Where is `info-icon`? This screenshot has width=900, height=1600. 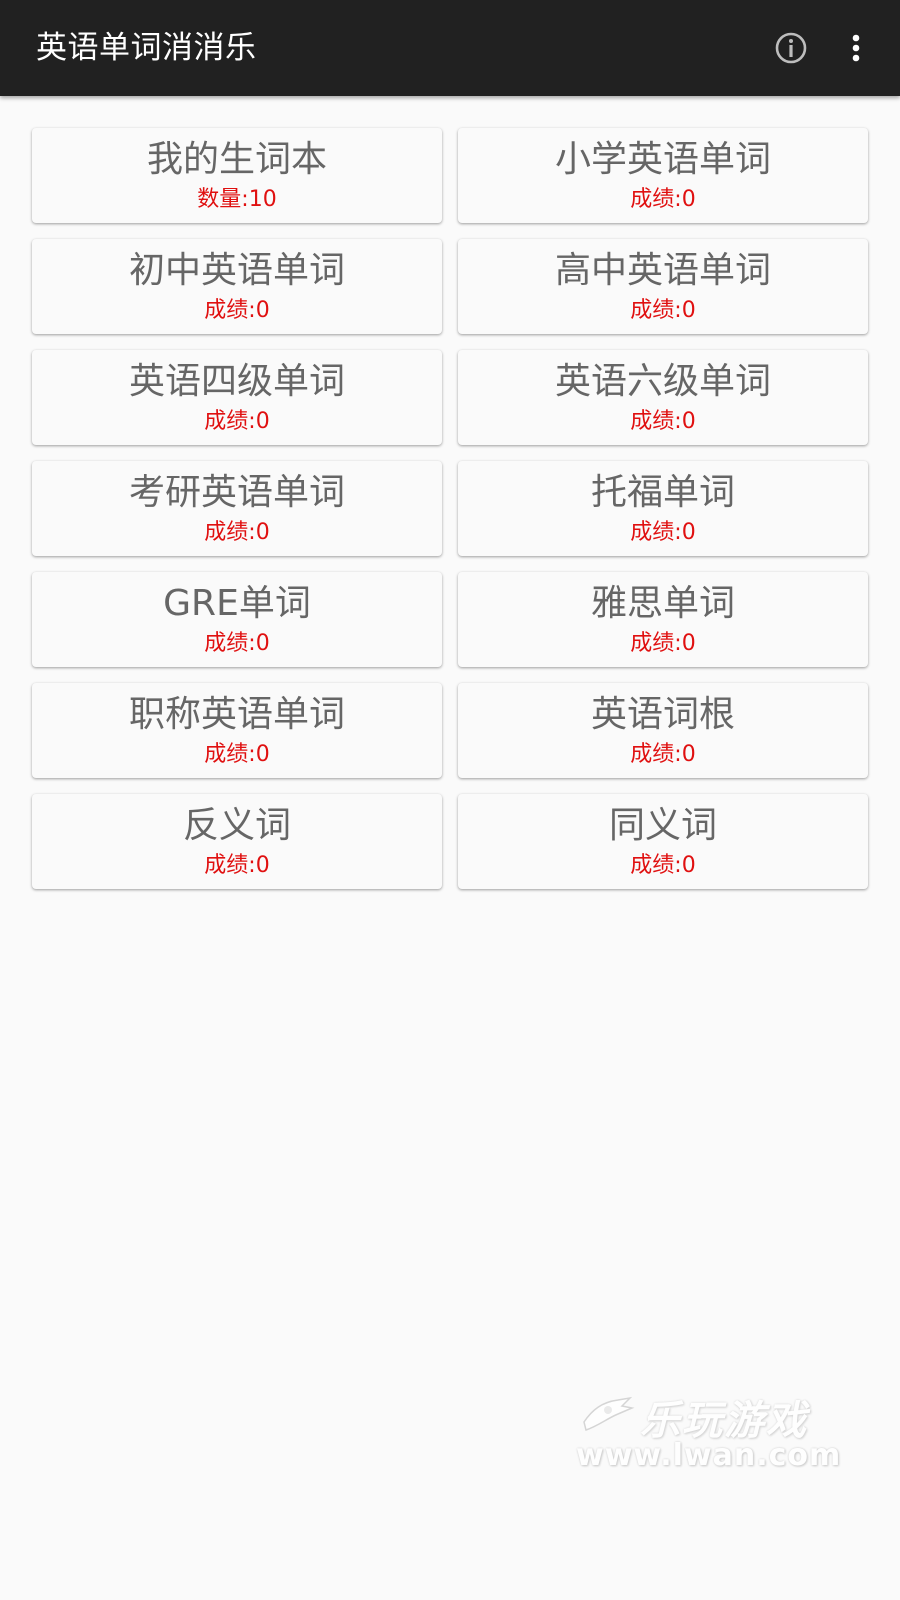 info-icon is located at coordinates (791, 48).